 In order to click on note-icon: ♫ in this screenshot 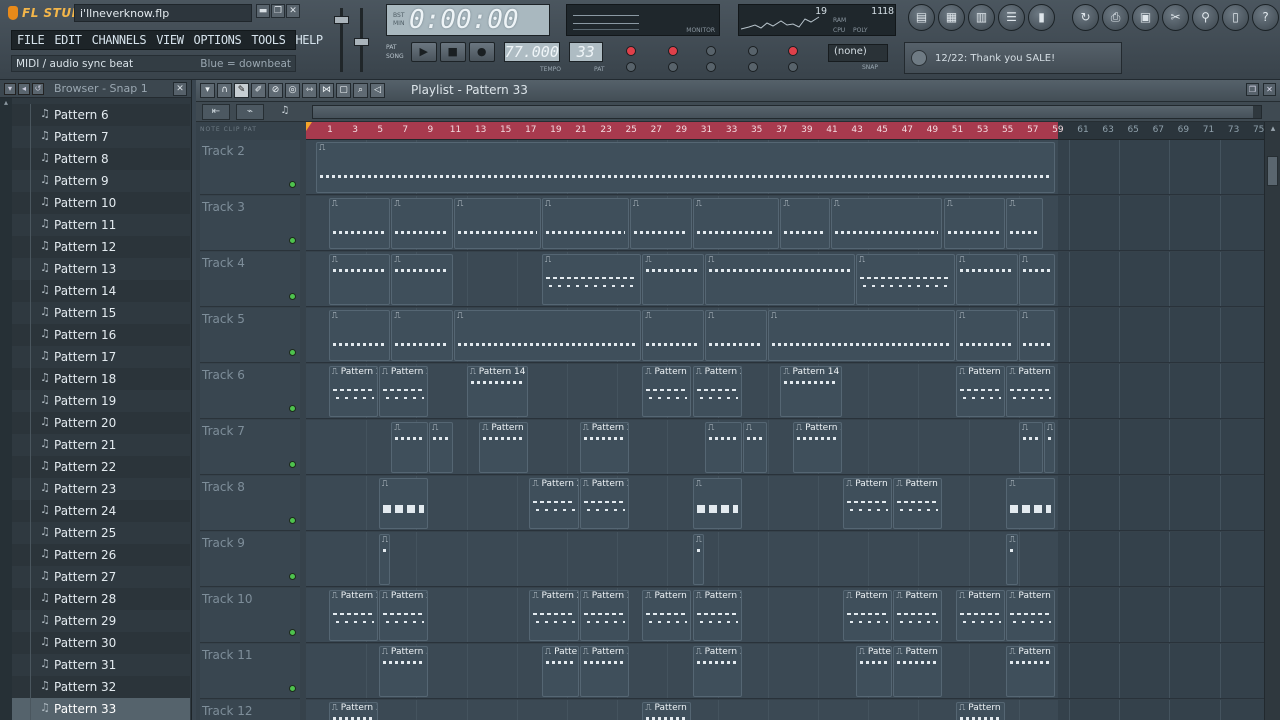, I will do `click(285, 112)`.